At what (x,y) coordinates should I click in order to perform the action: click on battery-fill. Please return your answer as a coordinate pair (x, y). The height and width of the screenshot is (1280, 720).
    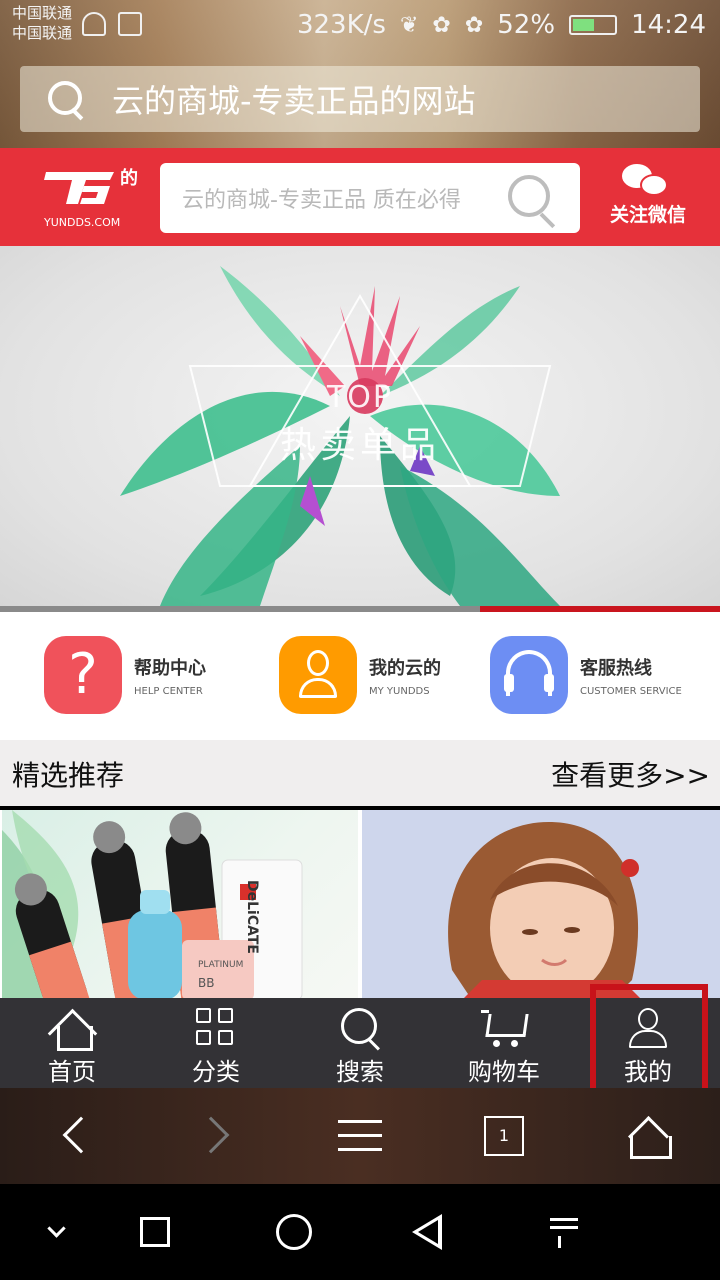
    Looking at the image, I should click on (584, 25).